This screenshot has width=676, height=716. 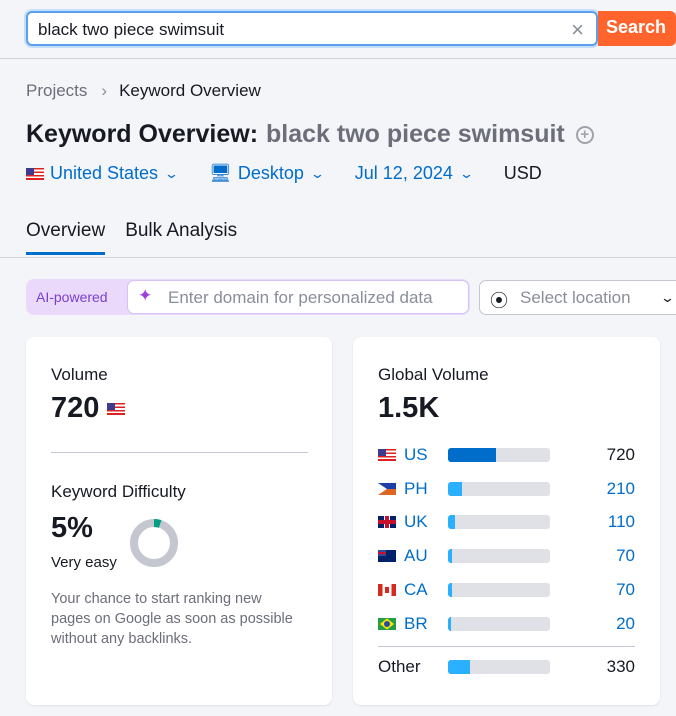 I want to click on search-value: black two piece swimsuit, so click(x=131, y=30).